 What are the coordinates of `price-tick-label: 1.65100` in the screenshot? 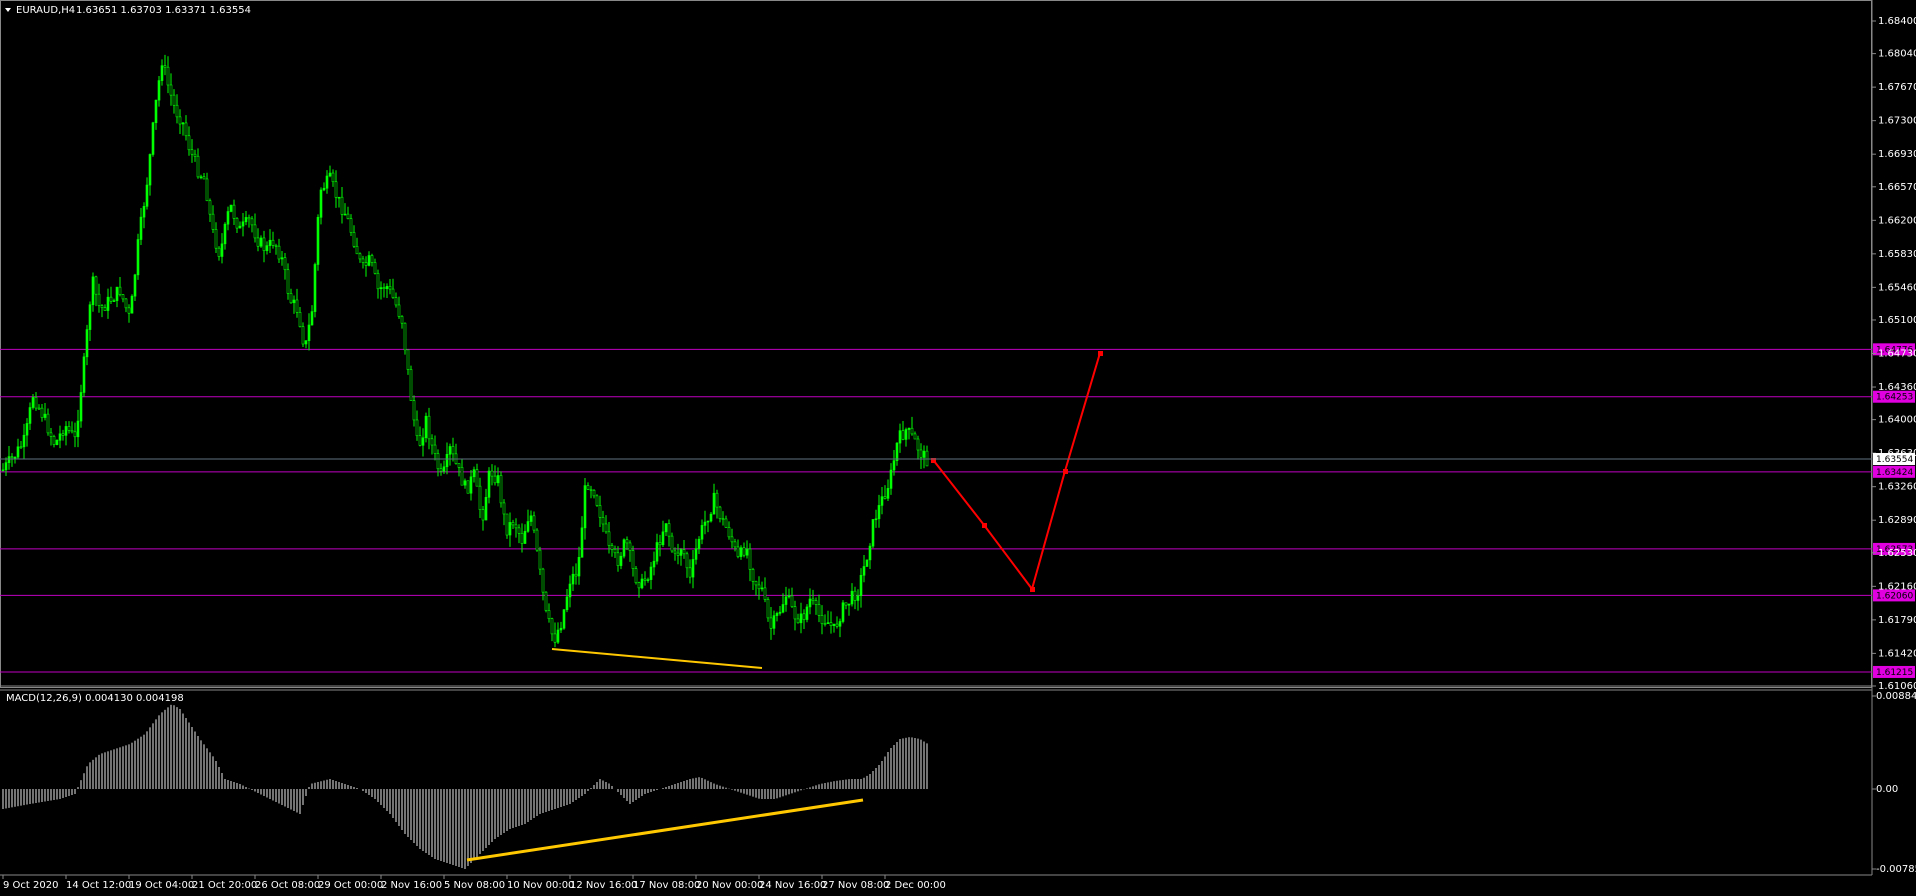 It's located at (1897, 320).